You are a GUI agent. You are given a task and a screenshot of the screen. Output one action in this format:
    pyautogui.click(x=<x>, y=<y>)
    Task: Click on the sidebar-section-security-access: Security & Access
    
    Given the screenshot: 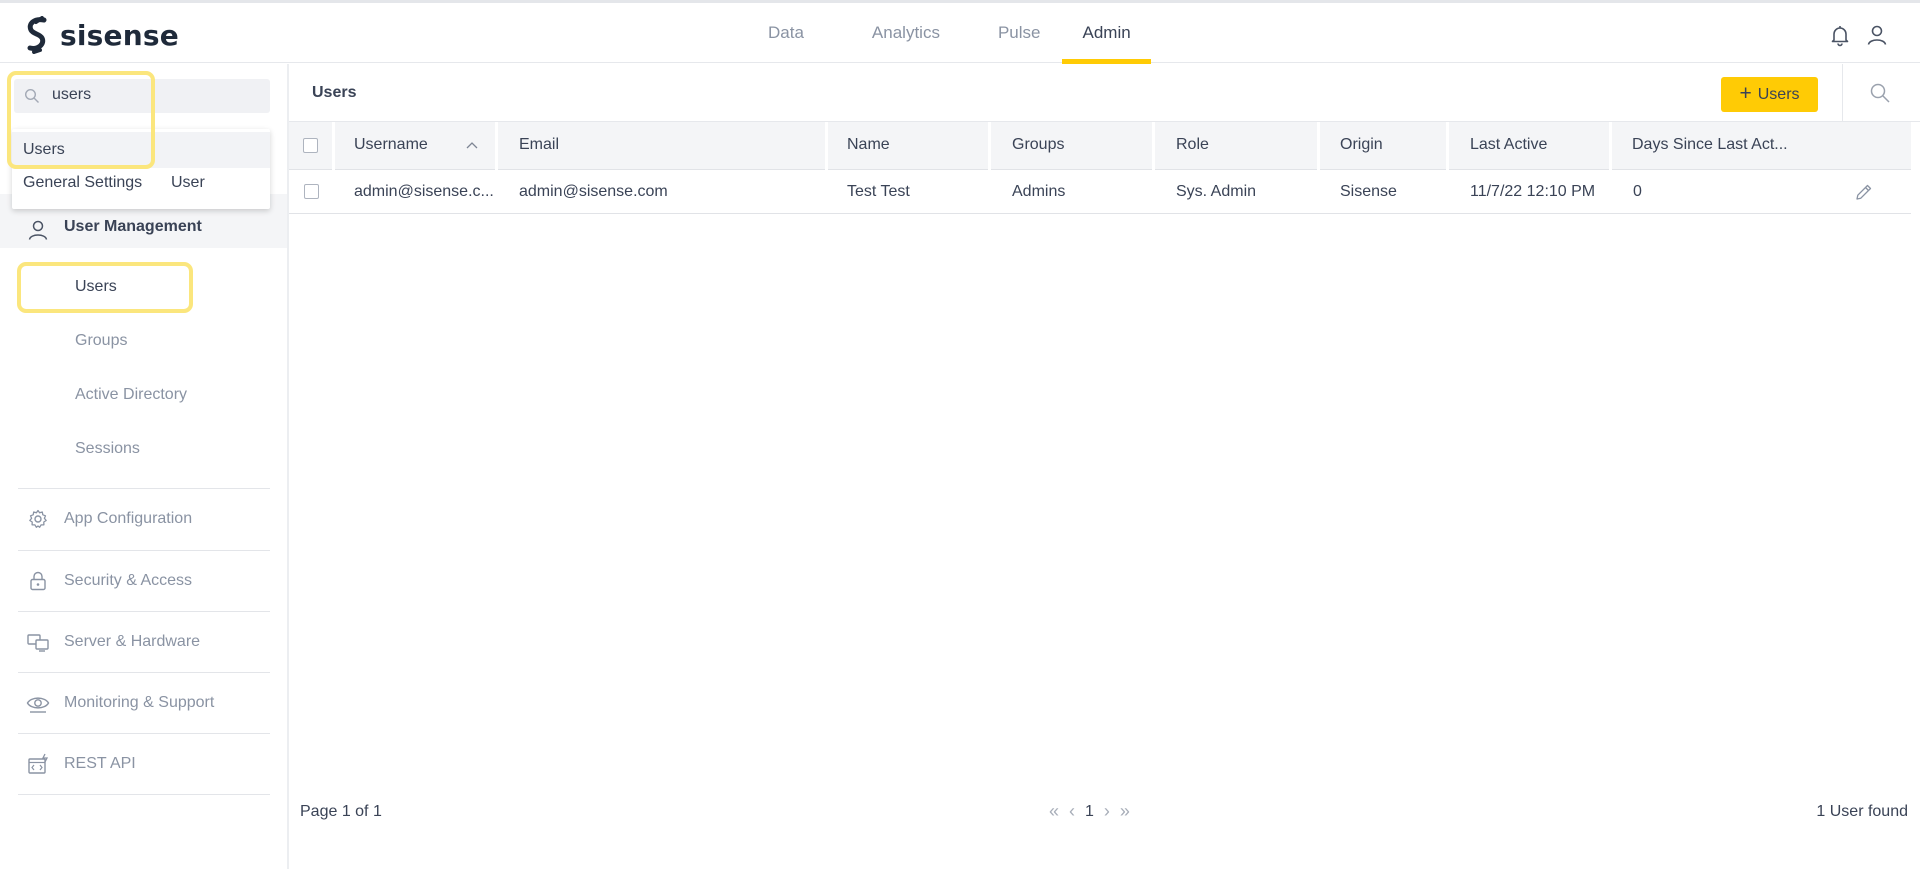 What is the action you would take?
    pyautogui.click(x=144, y=580)
    